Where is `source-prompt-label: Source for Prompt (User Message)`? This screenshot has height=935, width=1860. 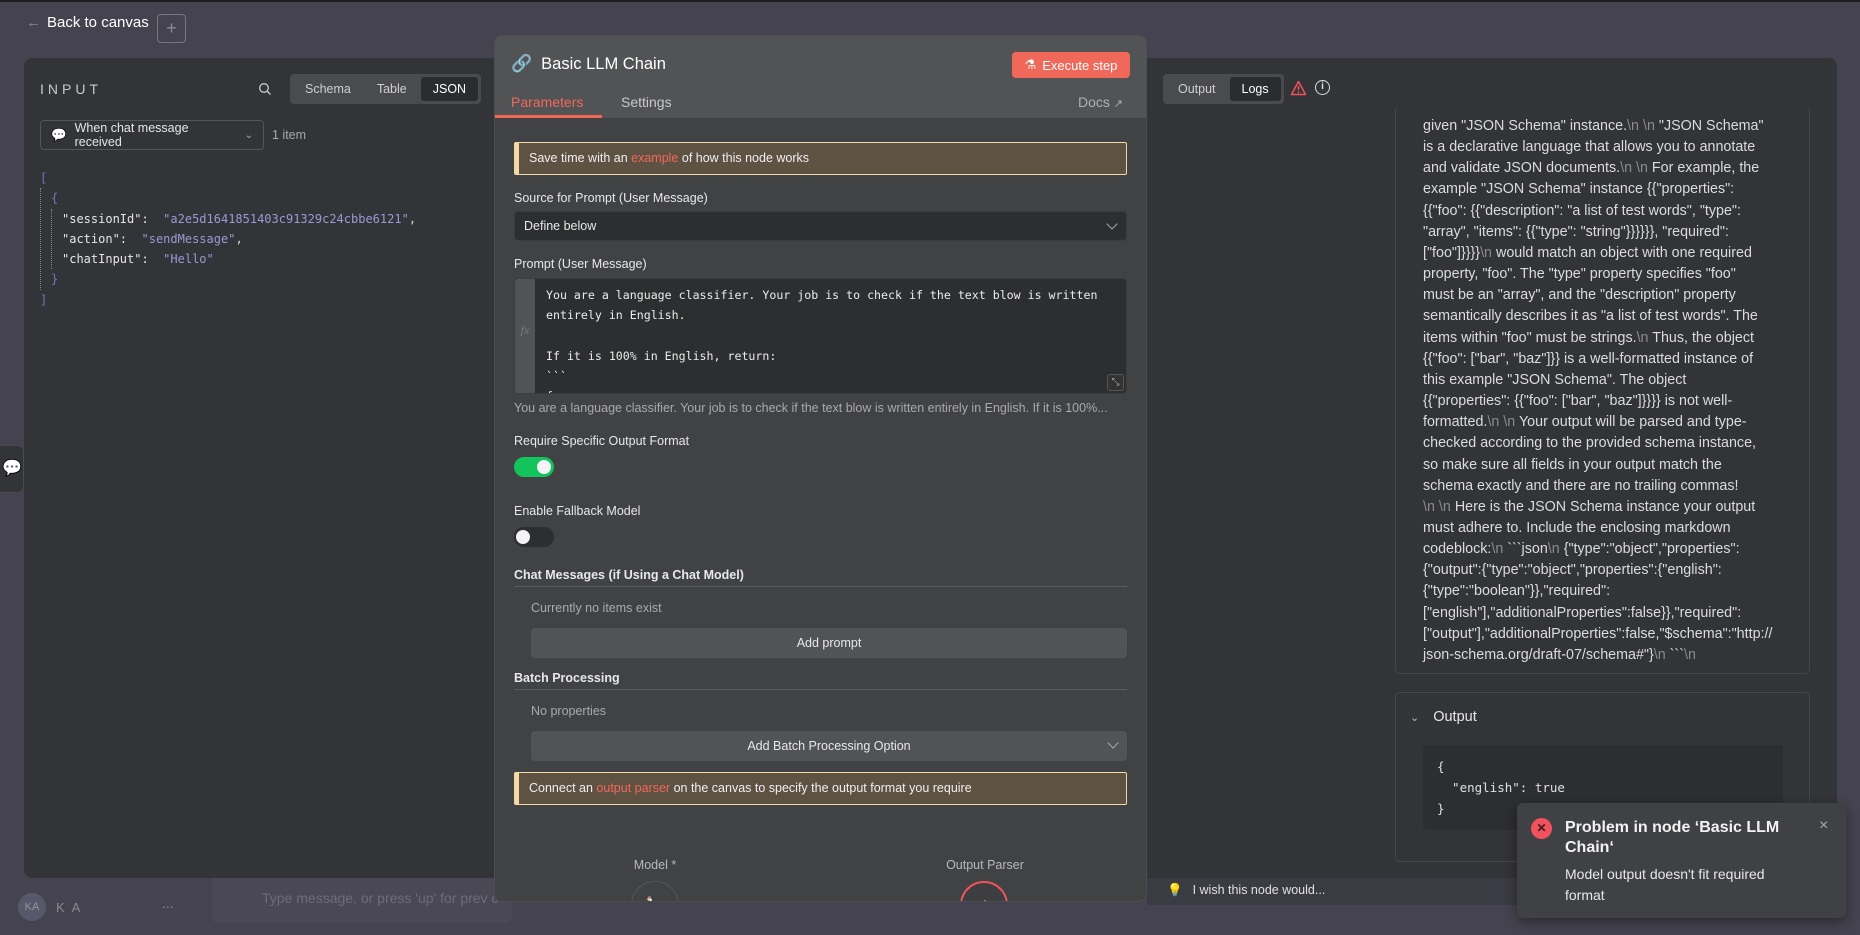
source-prompt-label: Source for Prompt (User Message) is located at coordinates (611, 198).